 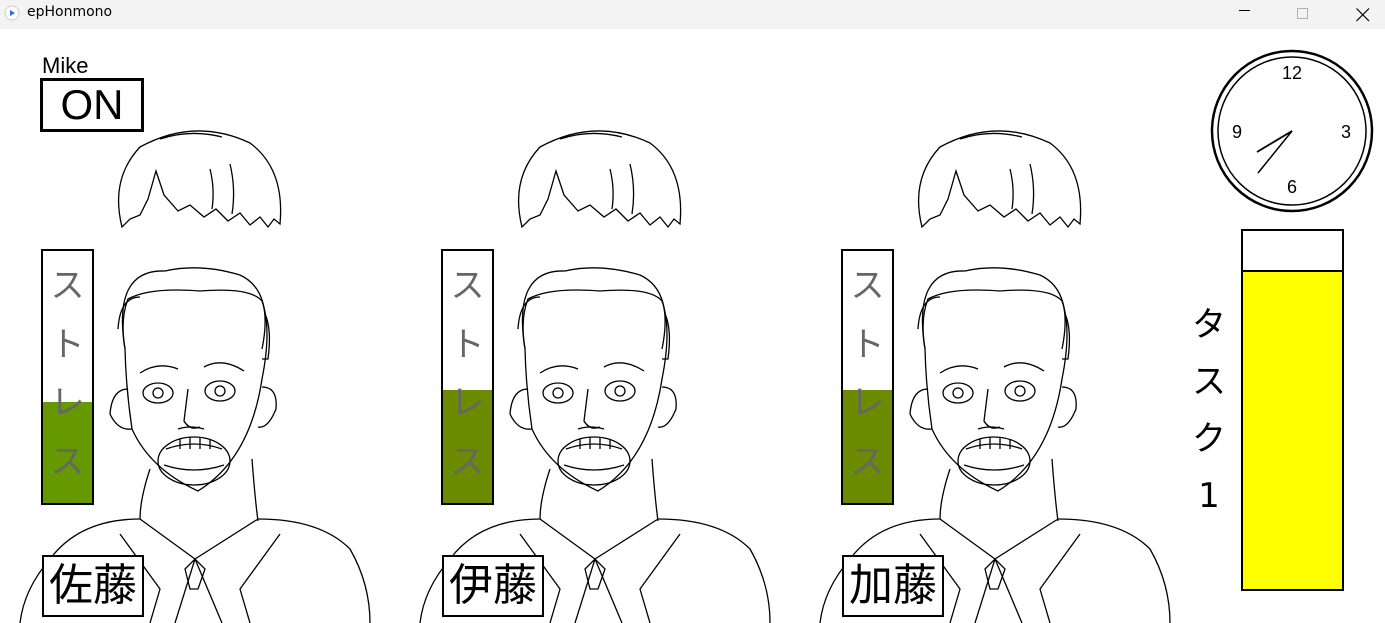 What do you see at coordinates (1292, 429) in the screenshot?
I see `task-progress-fill` at bounding box center [1292, 429].